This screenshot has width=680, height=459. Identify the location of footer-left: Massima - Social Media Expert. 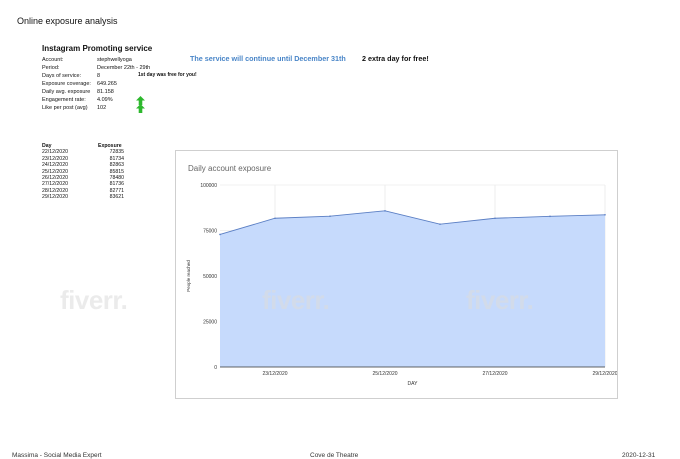
(57, 455).